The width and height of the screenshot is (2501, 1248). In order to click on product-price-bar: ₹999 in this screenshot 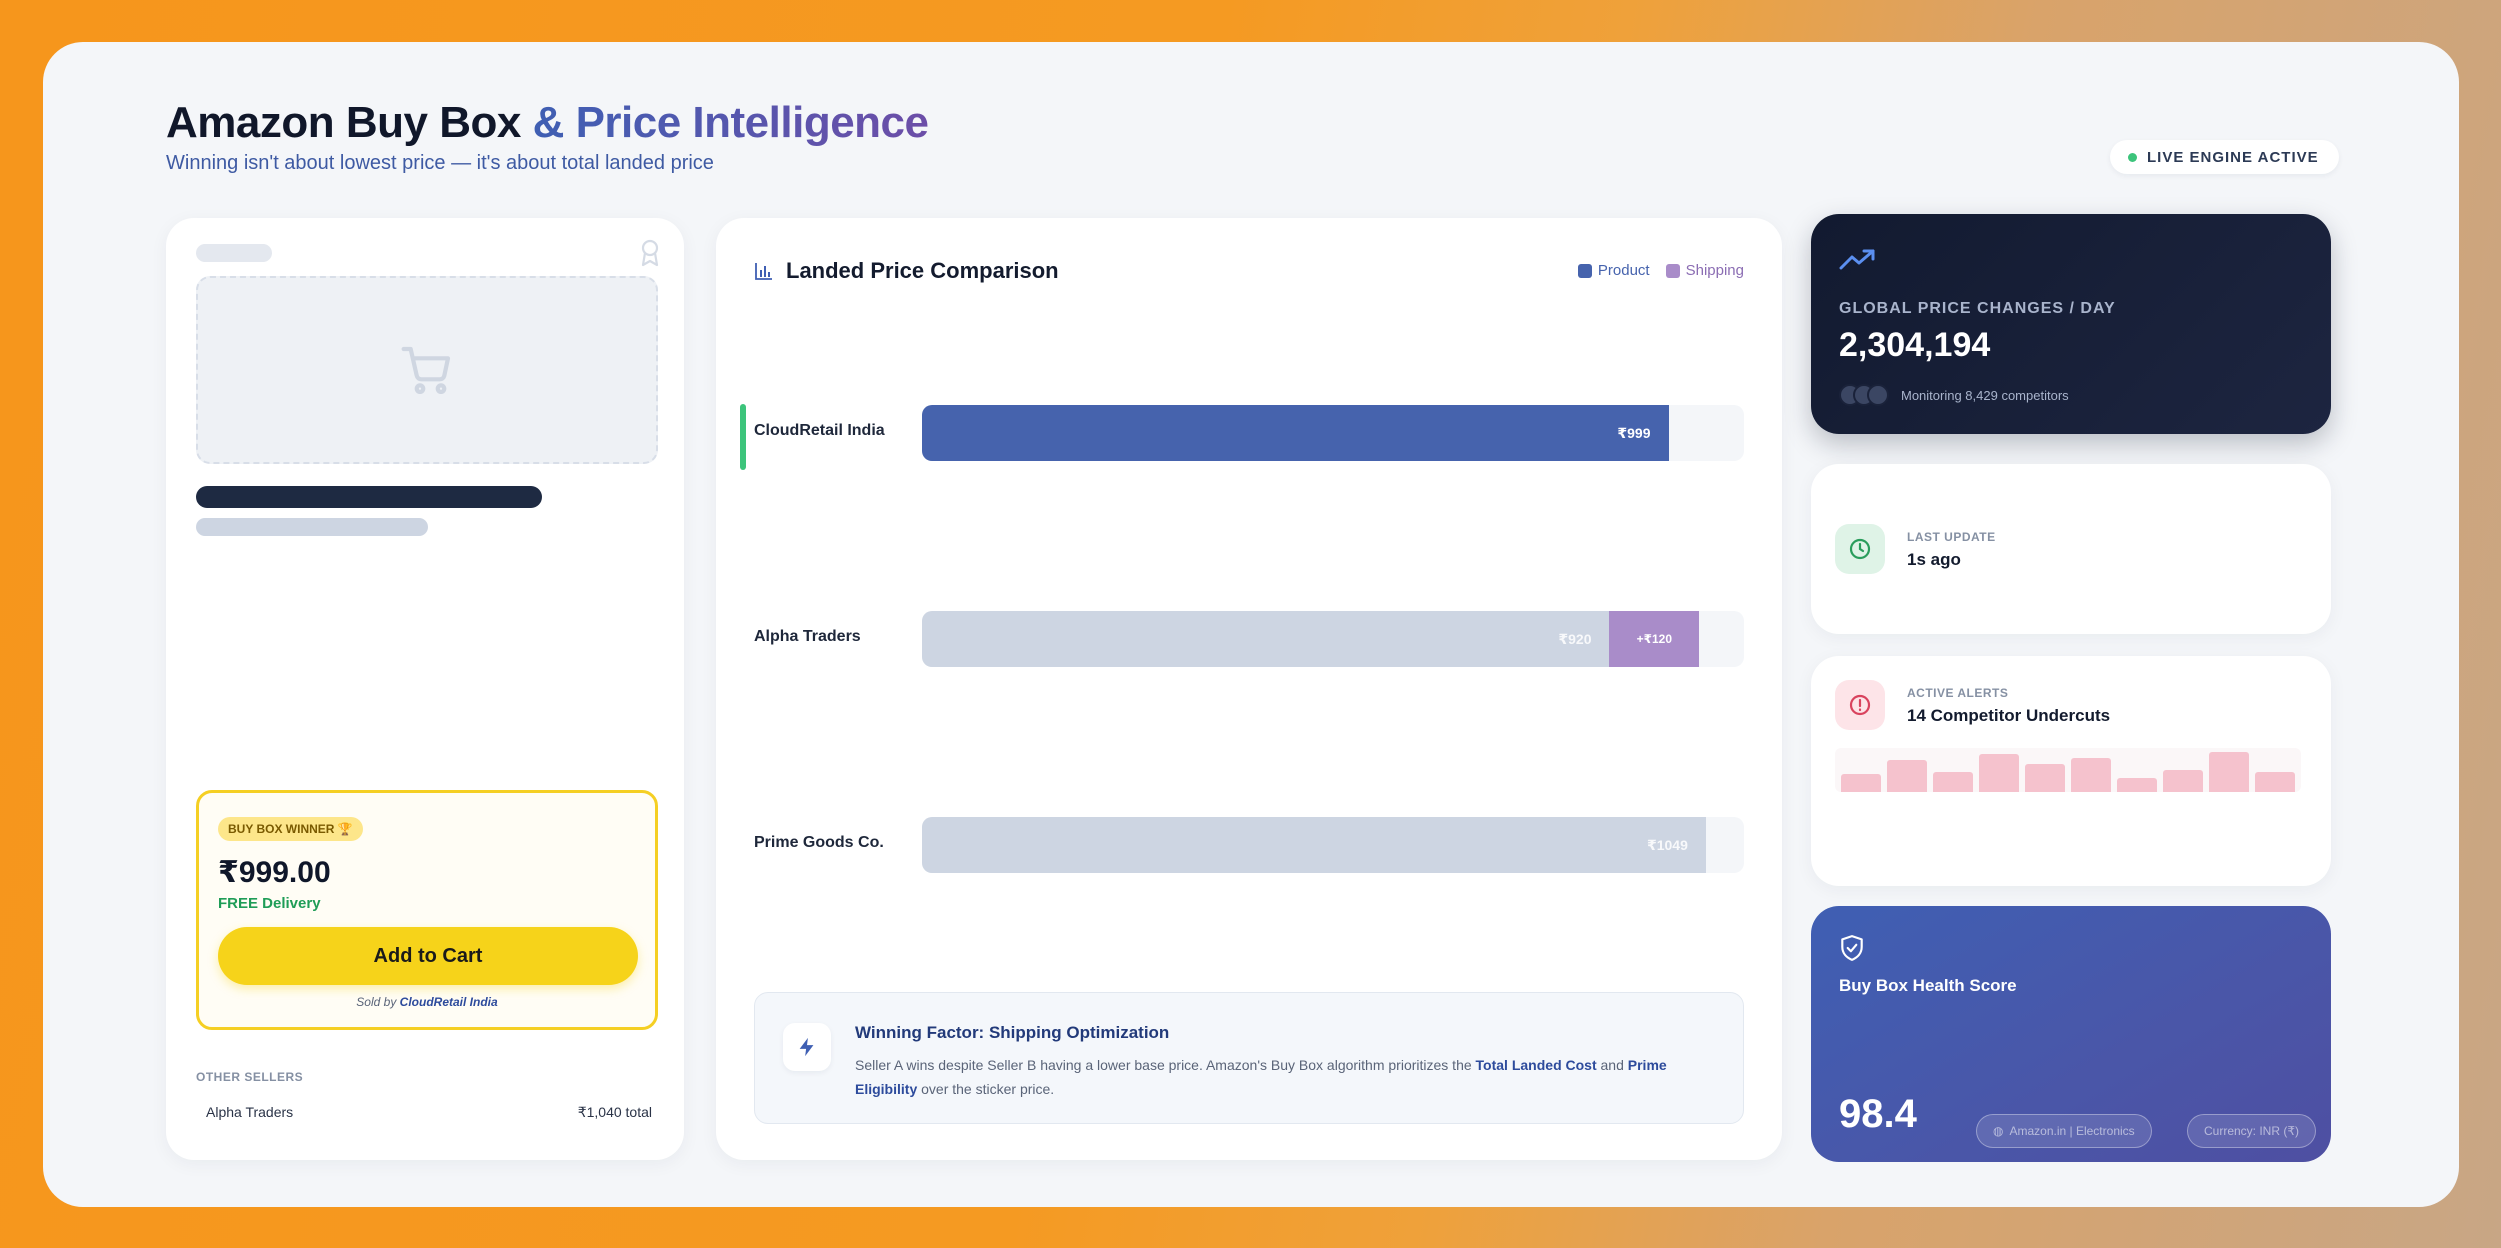, I will do `click(1295, 433)`.